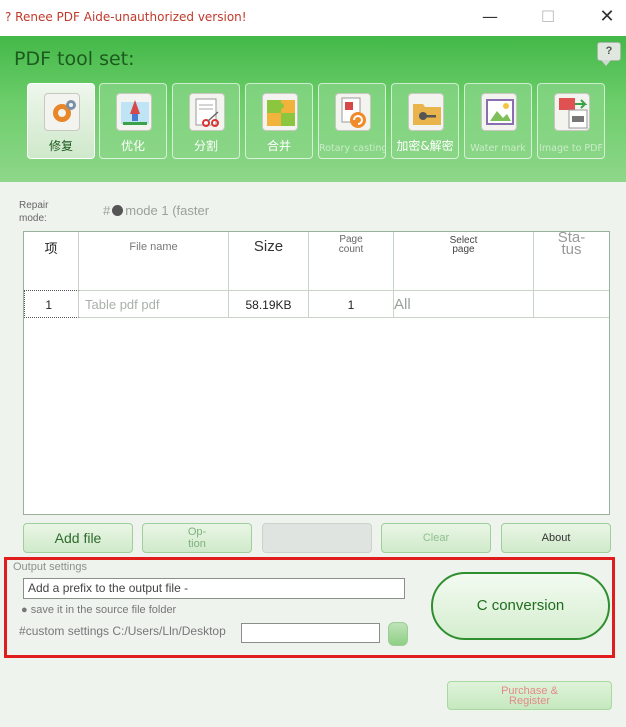  I want to click on save-source-folder-radio: ● save it in the source file folder, so click(98, 610).